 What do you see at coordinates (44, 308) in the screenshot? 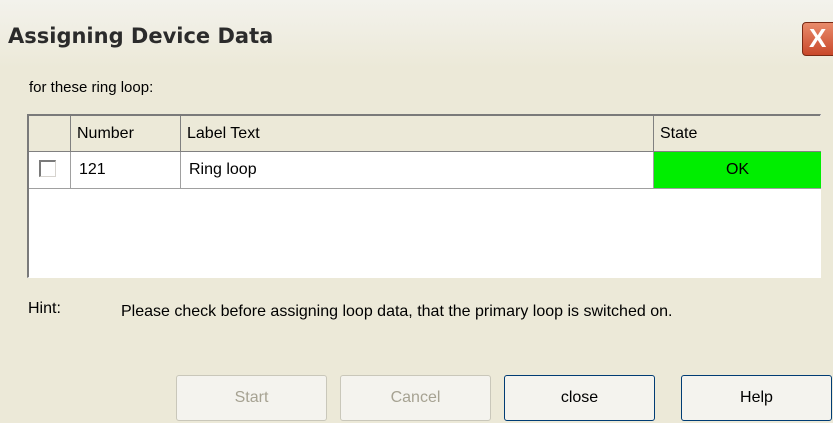
I see `hint-label: Hint:` at bounding box center [44, 308].